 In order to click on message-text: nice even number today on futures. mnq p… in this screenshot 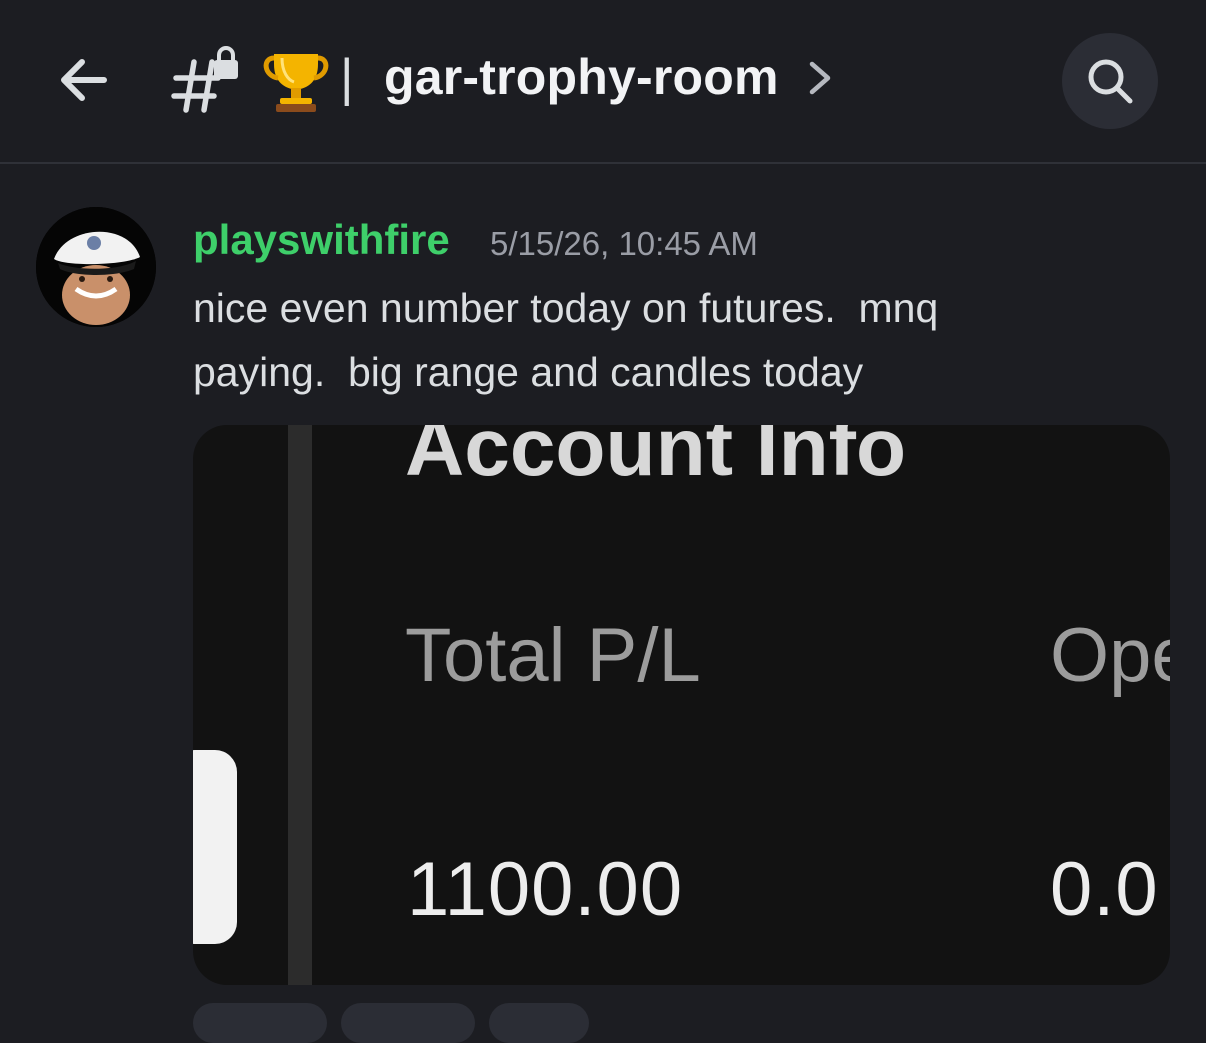, I will do `click(566, 340)`.